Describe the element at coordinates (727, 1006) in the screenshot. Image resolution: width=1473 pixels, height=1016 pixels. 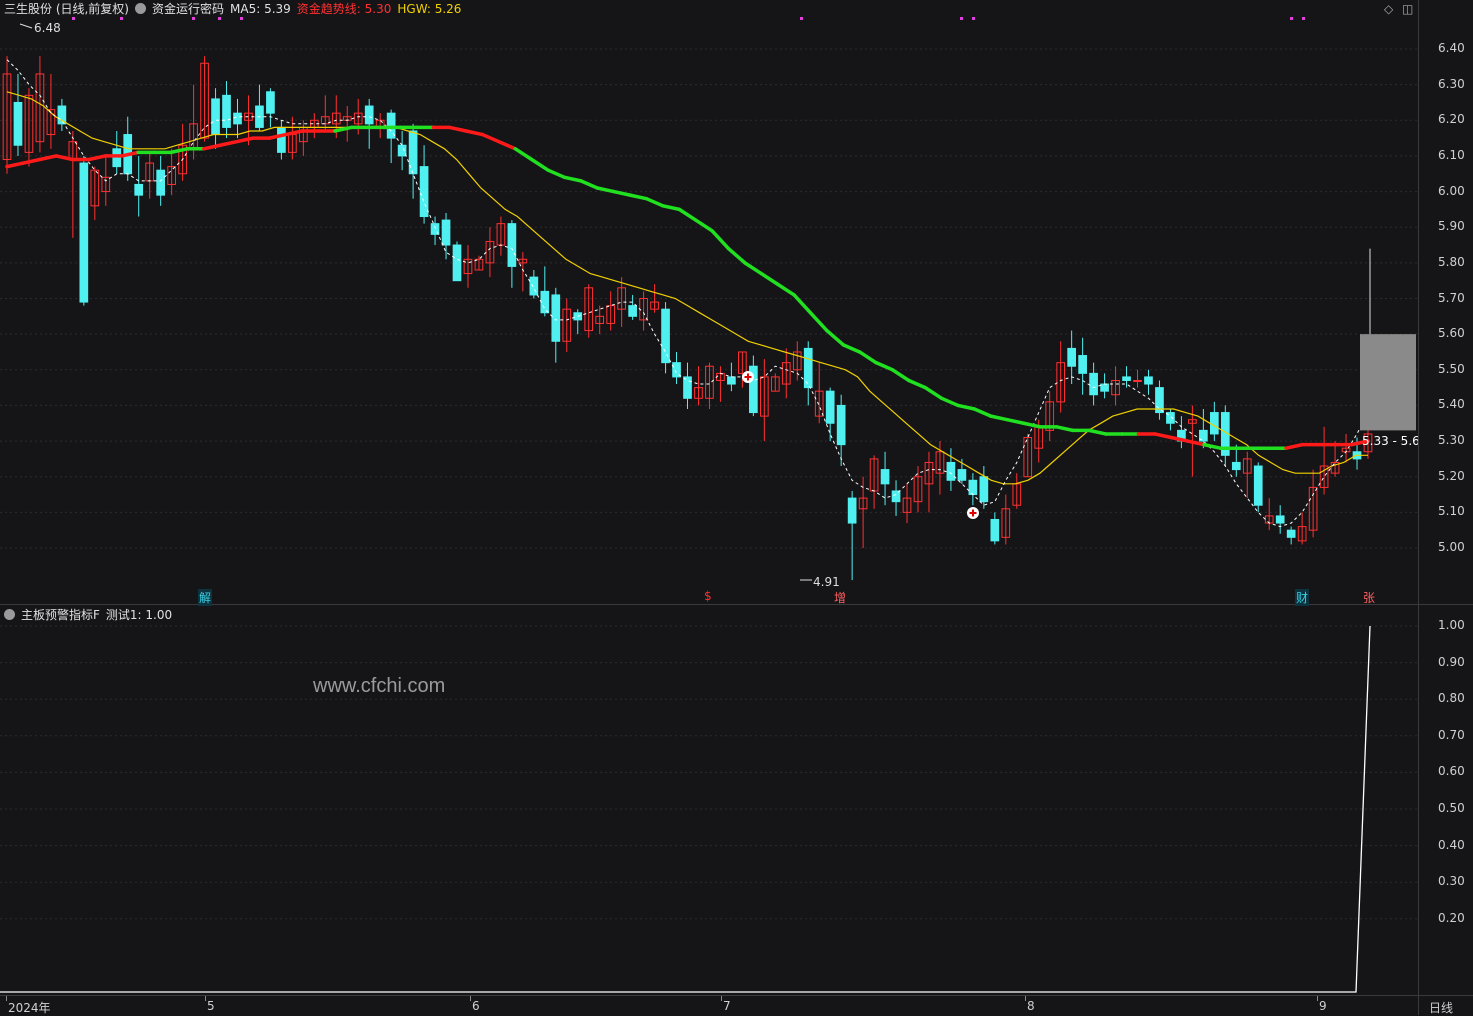
I see `time-tick: 7` at that location.